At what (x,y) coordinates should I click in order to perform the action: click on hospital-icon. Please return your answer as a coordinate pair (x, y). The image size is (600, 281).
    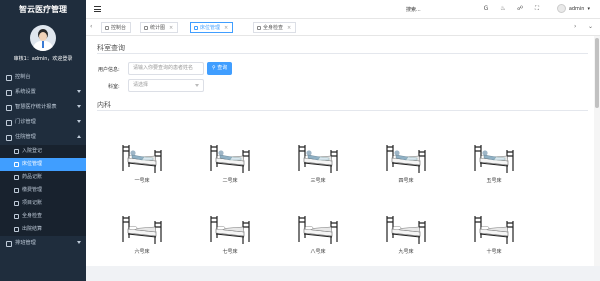
    Looking at the image, I should click on (9, 137).